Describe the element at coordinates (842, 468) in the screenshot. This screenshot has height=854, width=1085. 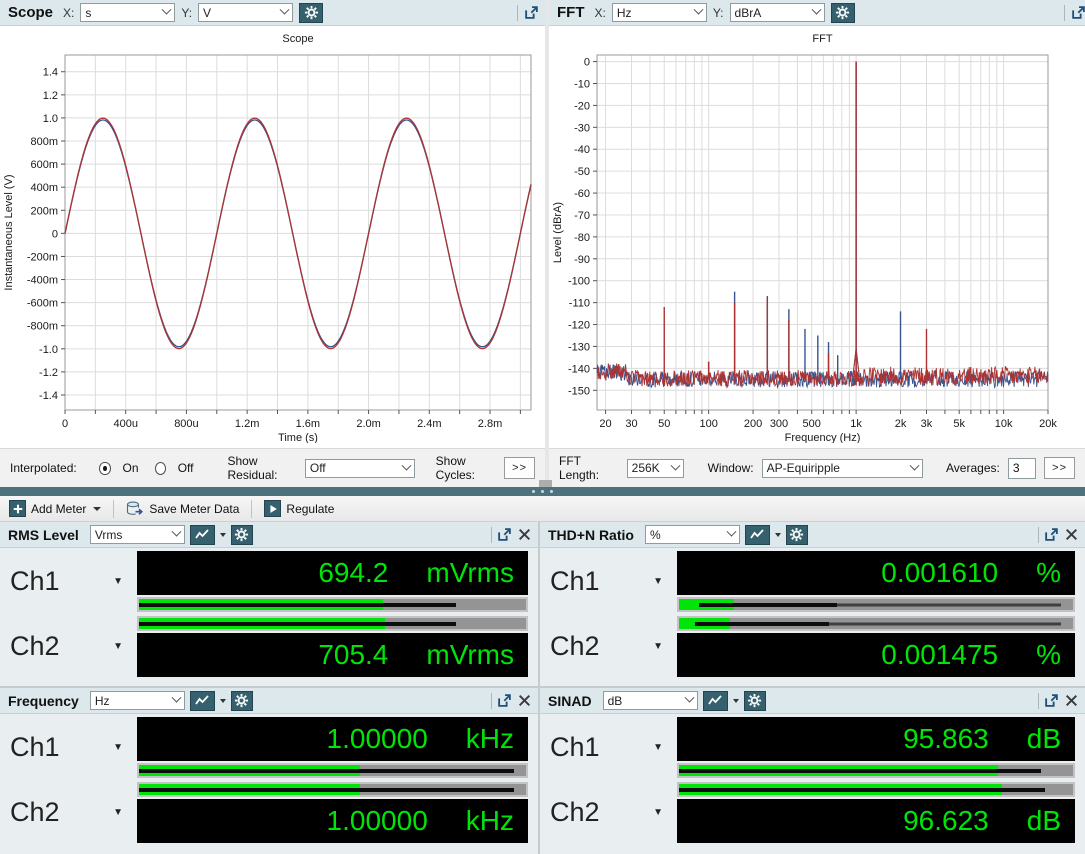
I see `window-select: AP-Equiripple` at that location.